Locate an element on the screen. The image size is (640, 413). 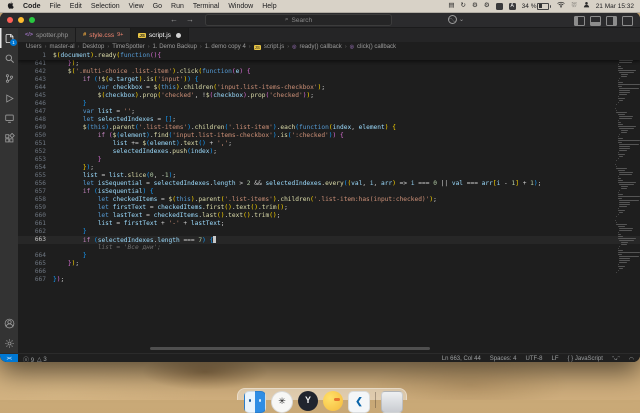
sync-icon: ↻ is located at coordinates (463, 6).